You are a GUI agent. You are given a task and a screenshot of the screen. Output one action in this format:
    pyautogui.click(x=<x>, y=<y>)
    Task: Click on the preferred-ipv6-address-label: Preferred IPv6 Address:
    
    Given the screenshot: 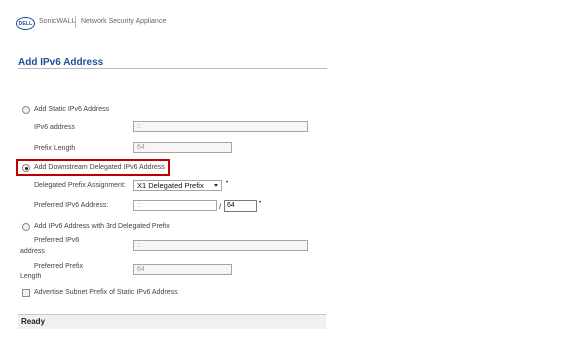 What is the action you would take?
    pyautogui.click(x=71, y=205)
    